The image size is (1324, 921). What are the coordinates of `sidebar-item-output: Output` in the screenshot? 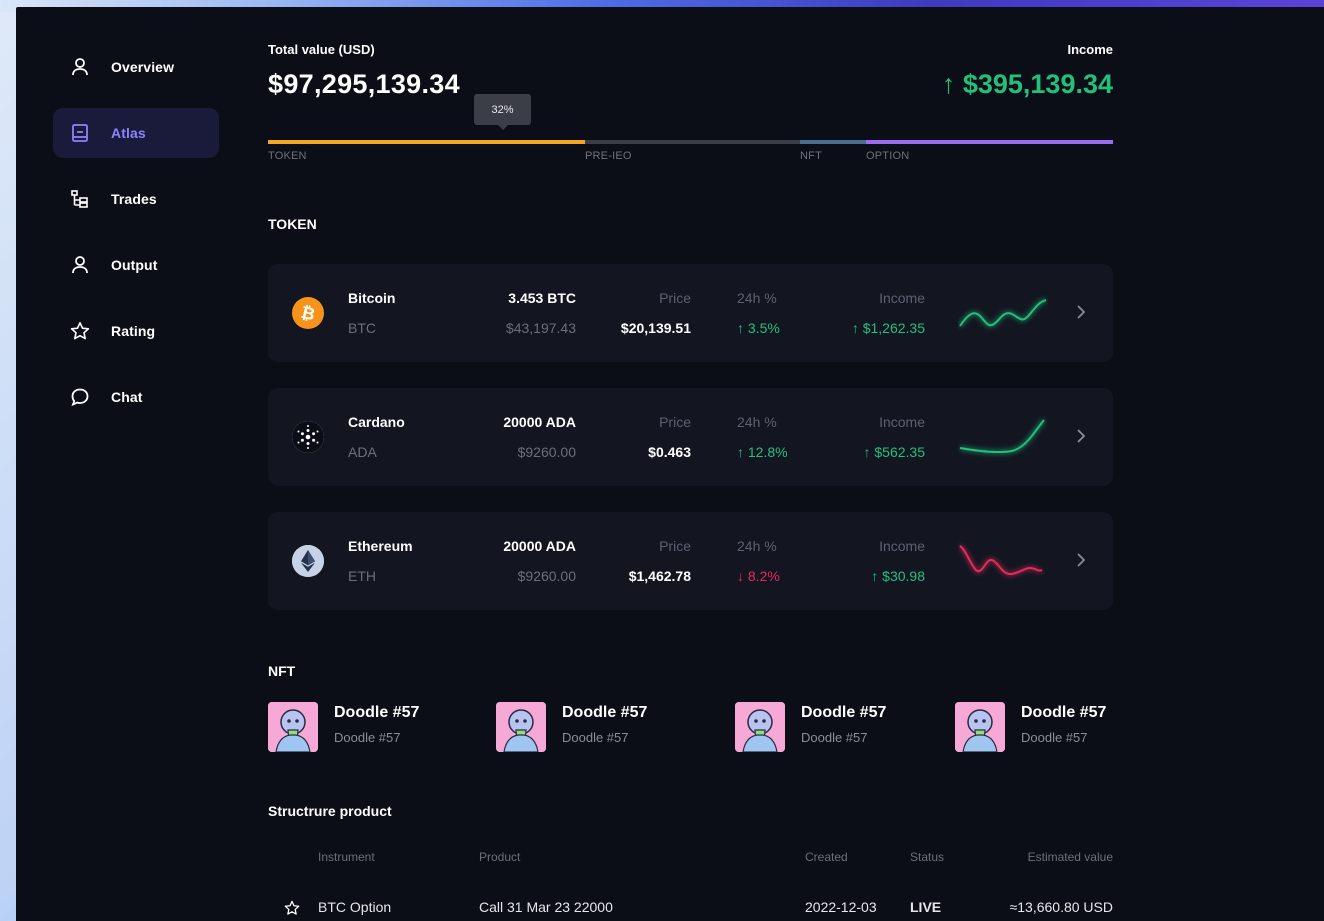 It's located at (136, 265).